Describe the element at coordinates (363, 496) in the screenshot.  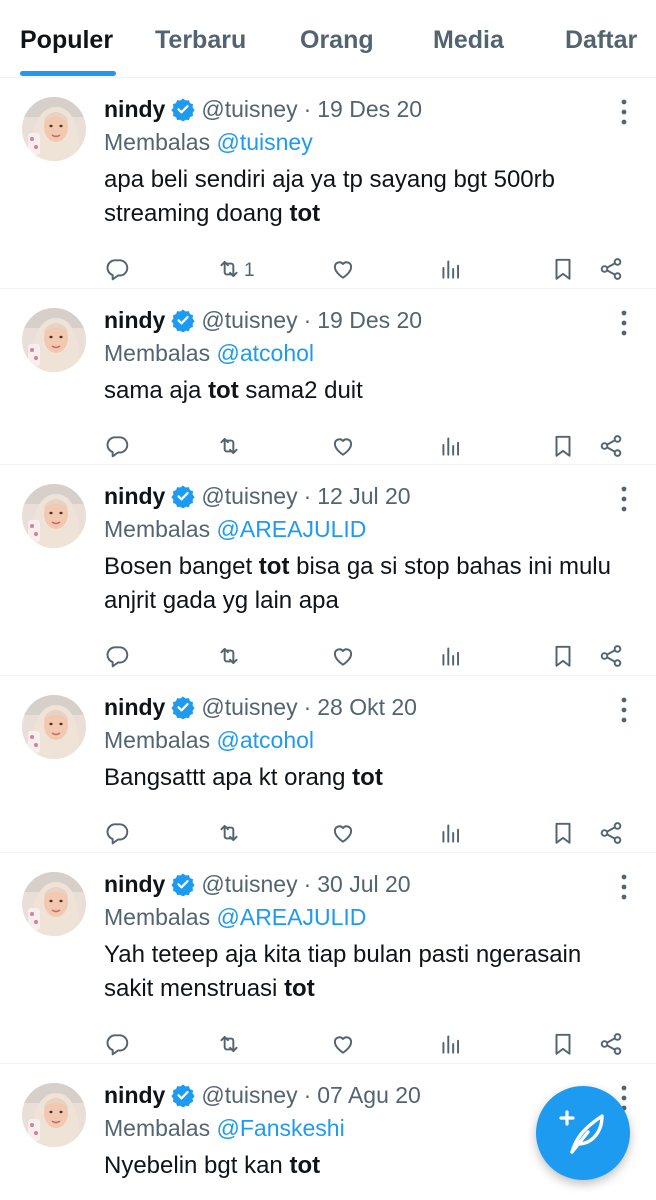
I see `tweet-date: 12 Jul 20` at that location.